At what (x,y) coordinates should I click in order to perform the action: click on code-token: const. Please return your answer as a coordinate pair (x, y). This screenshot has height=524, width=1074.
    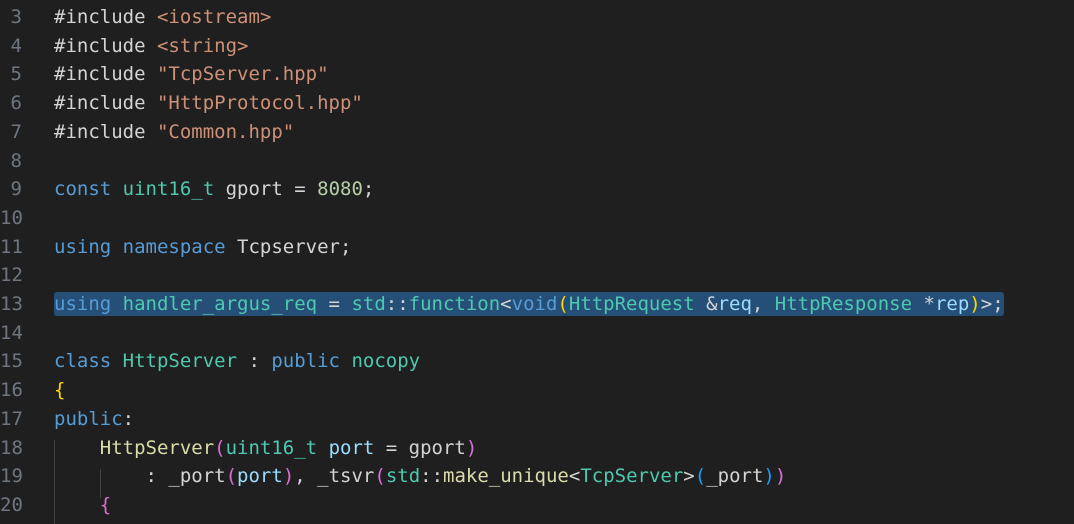
    Looking at the image, I should click on (88, 189).